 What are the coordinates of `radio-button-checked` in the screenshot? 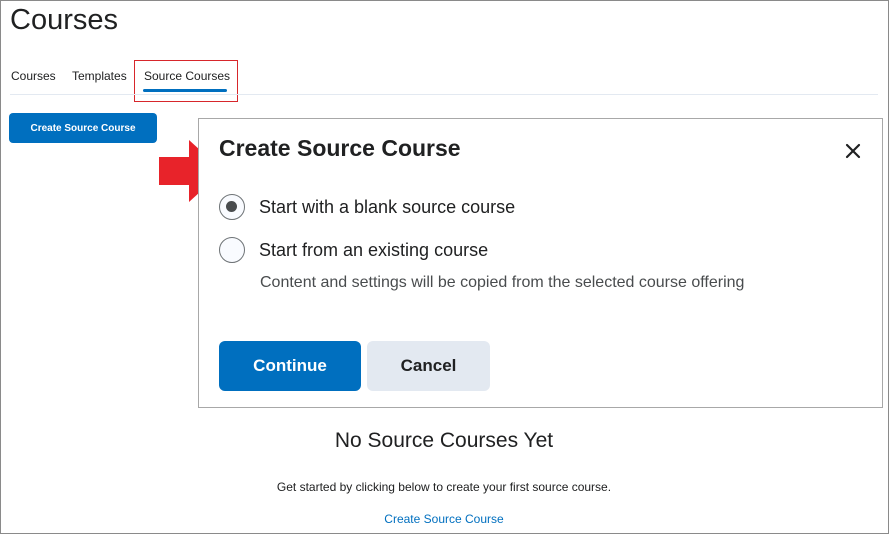 It's located at (232, 207).